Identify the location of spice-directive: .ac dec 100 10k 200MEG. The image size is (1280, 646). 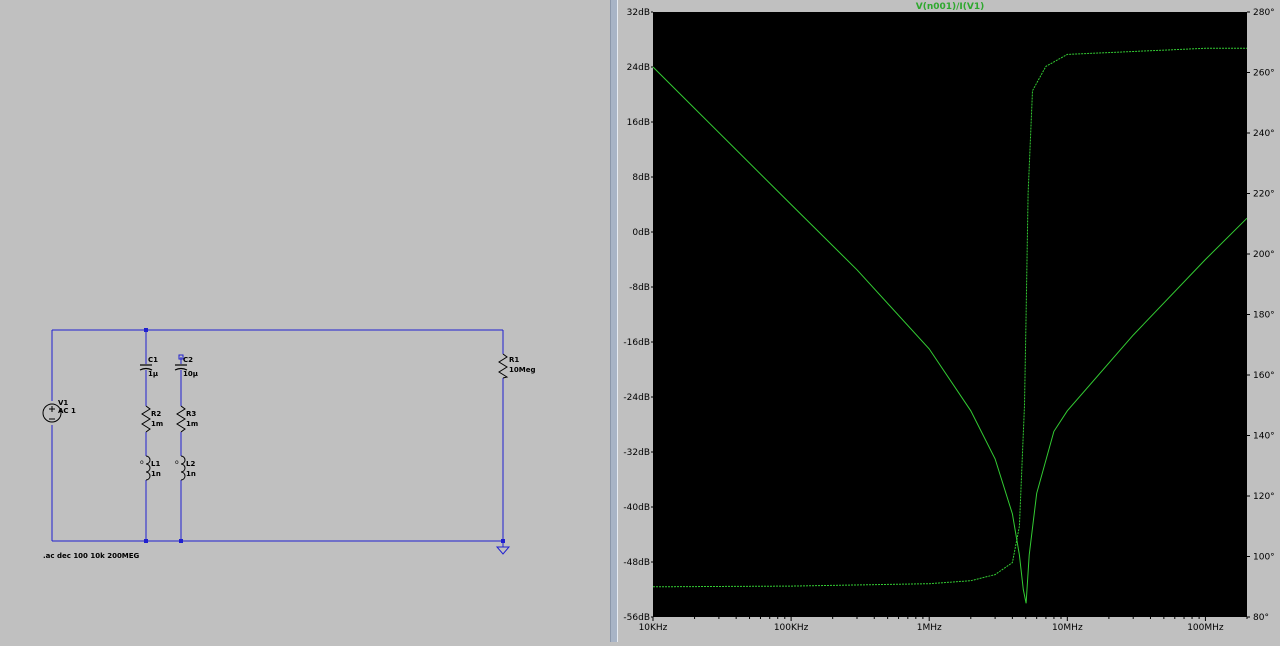
(91, 556).